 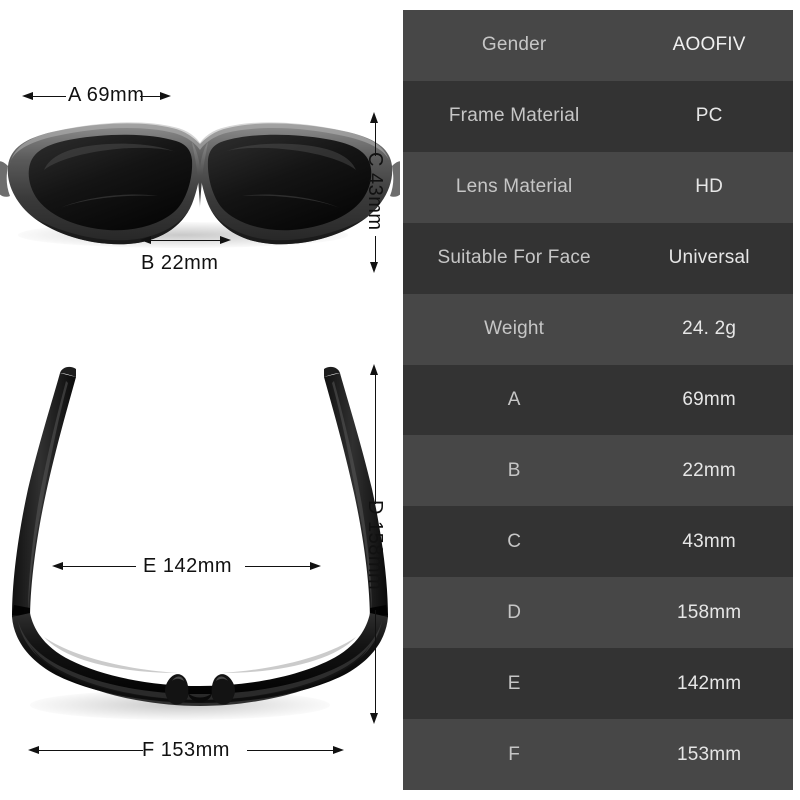 What do you see at coordinates (151, 96) in the screenshot?
I see `dim-a-line-right` at bounding box center [151, 96].